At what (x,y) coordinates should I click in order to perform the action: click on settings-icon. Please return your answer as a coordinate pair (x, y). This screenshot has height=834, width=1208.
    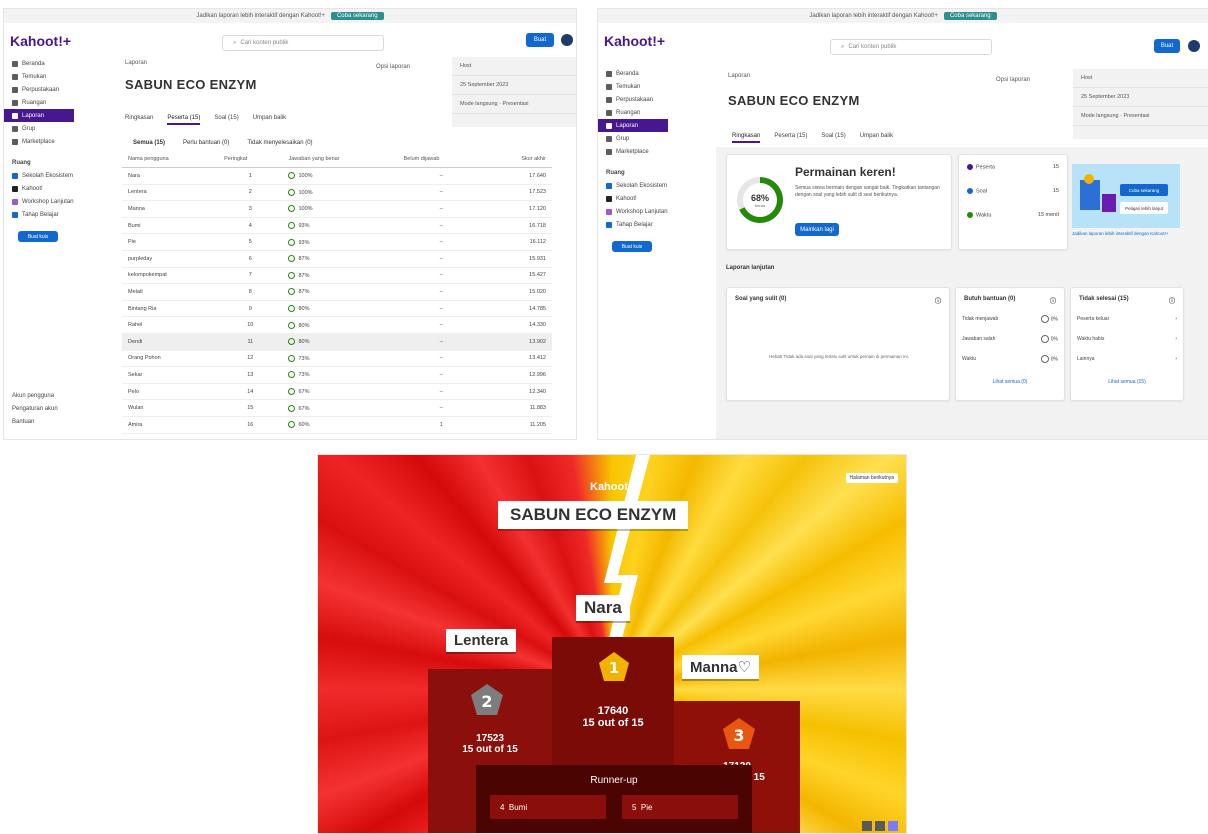
    Looking at the image, I should click on (867, 826).